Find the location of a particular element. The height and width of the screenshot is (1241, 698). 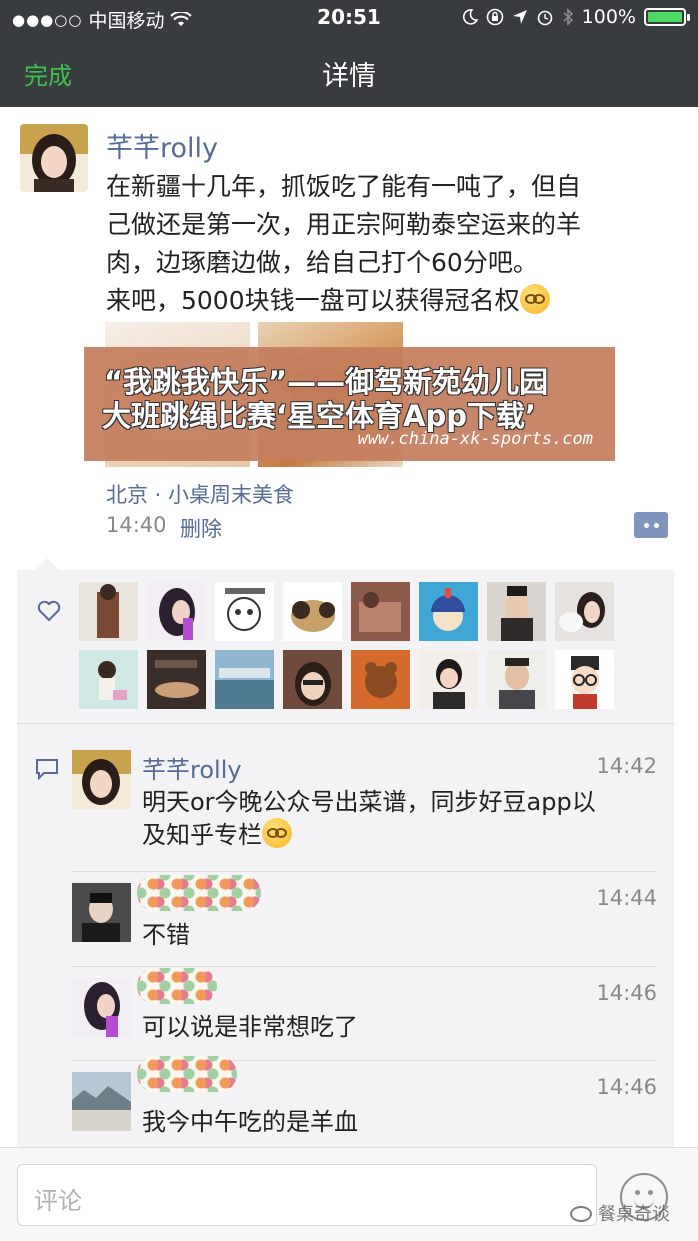

comment-text-content: 及知乎专栏 is located at coordinates (202, 835).